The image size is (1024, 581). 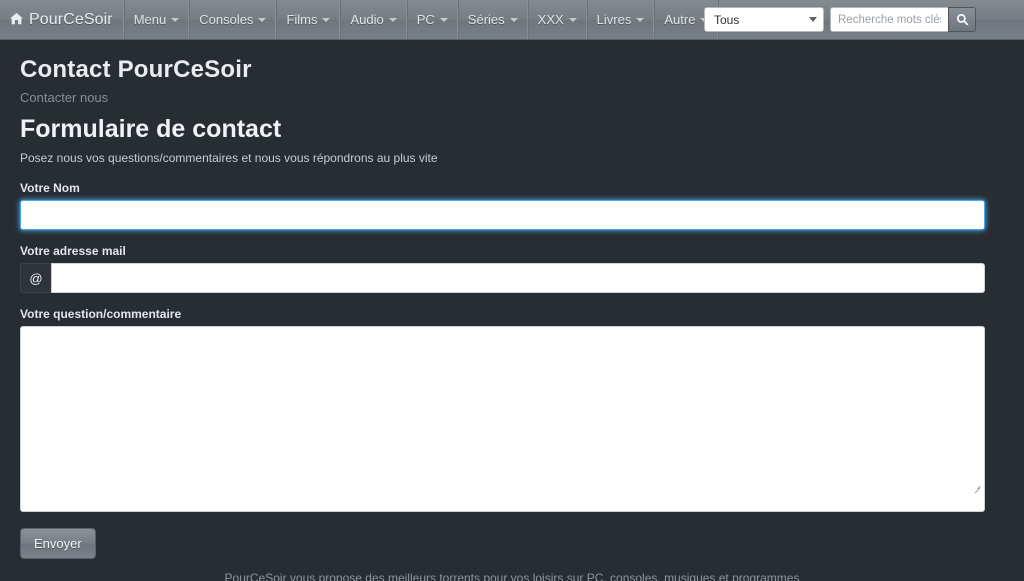 What do you see at coordinates (151, 129) in the screenshot?
I see `form-title: Formulaire de contact` at bounding box center [151, 129].